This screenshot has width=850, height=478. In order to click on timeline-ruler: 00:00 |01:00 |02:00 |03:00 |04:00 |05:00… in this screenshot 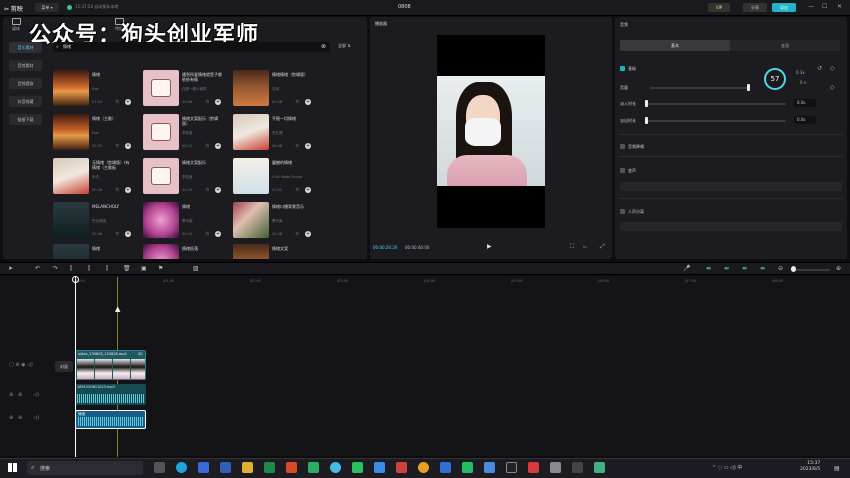, I will do `click(462, 281)`.